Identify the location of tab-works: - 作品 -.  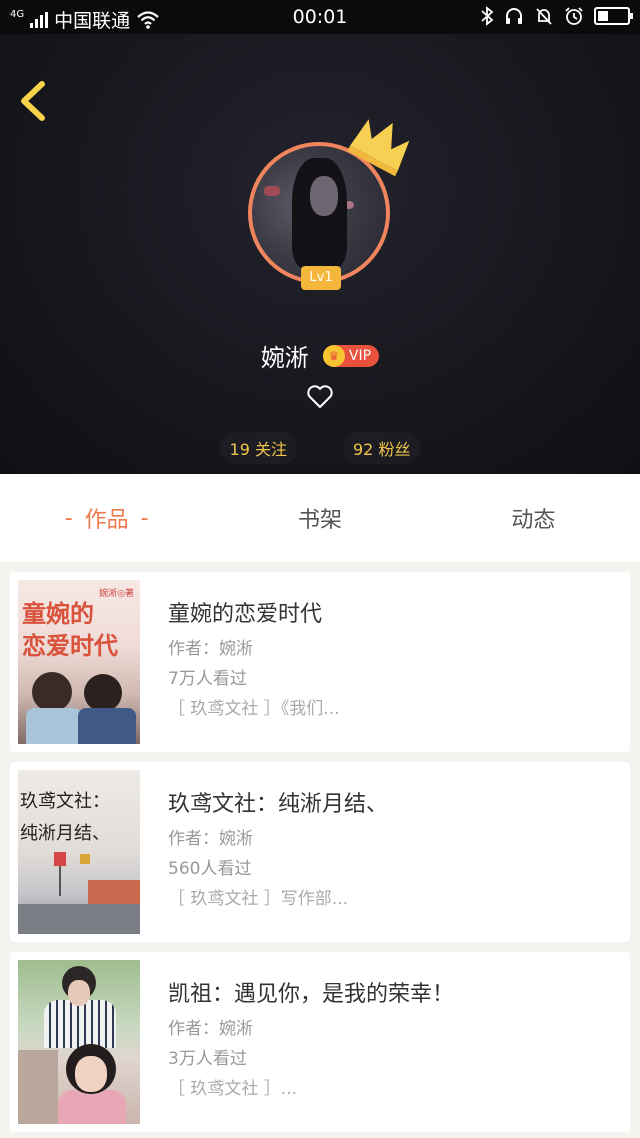
(106, 518).